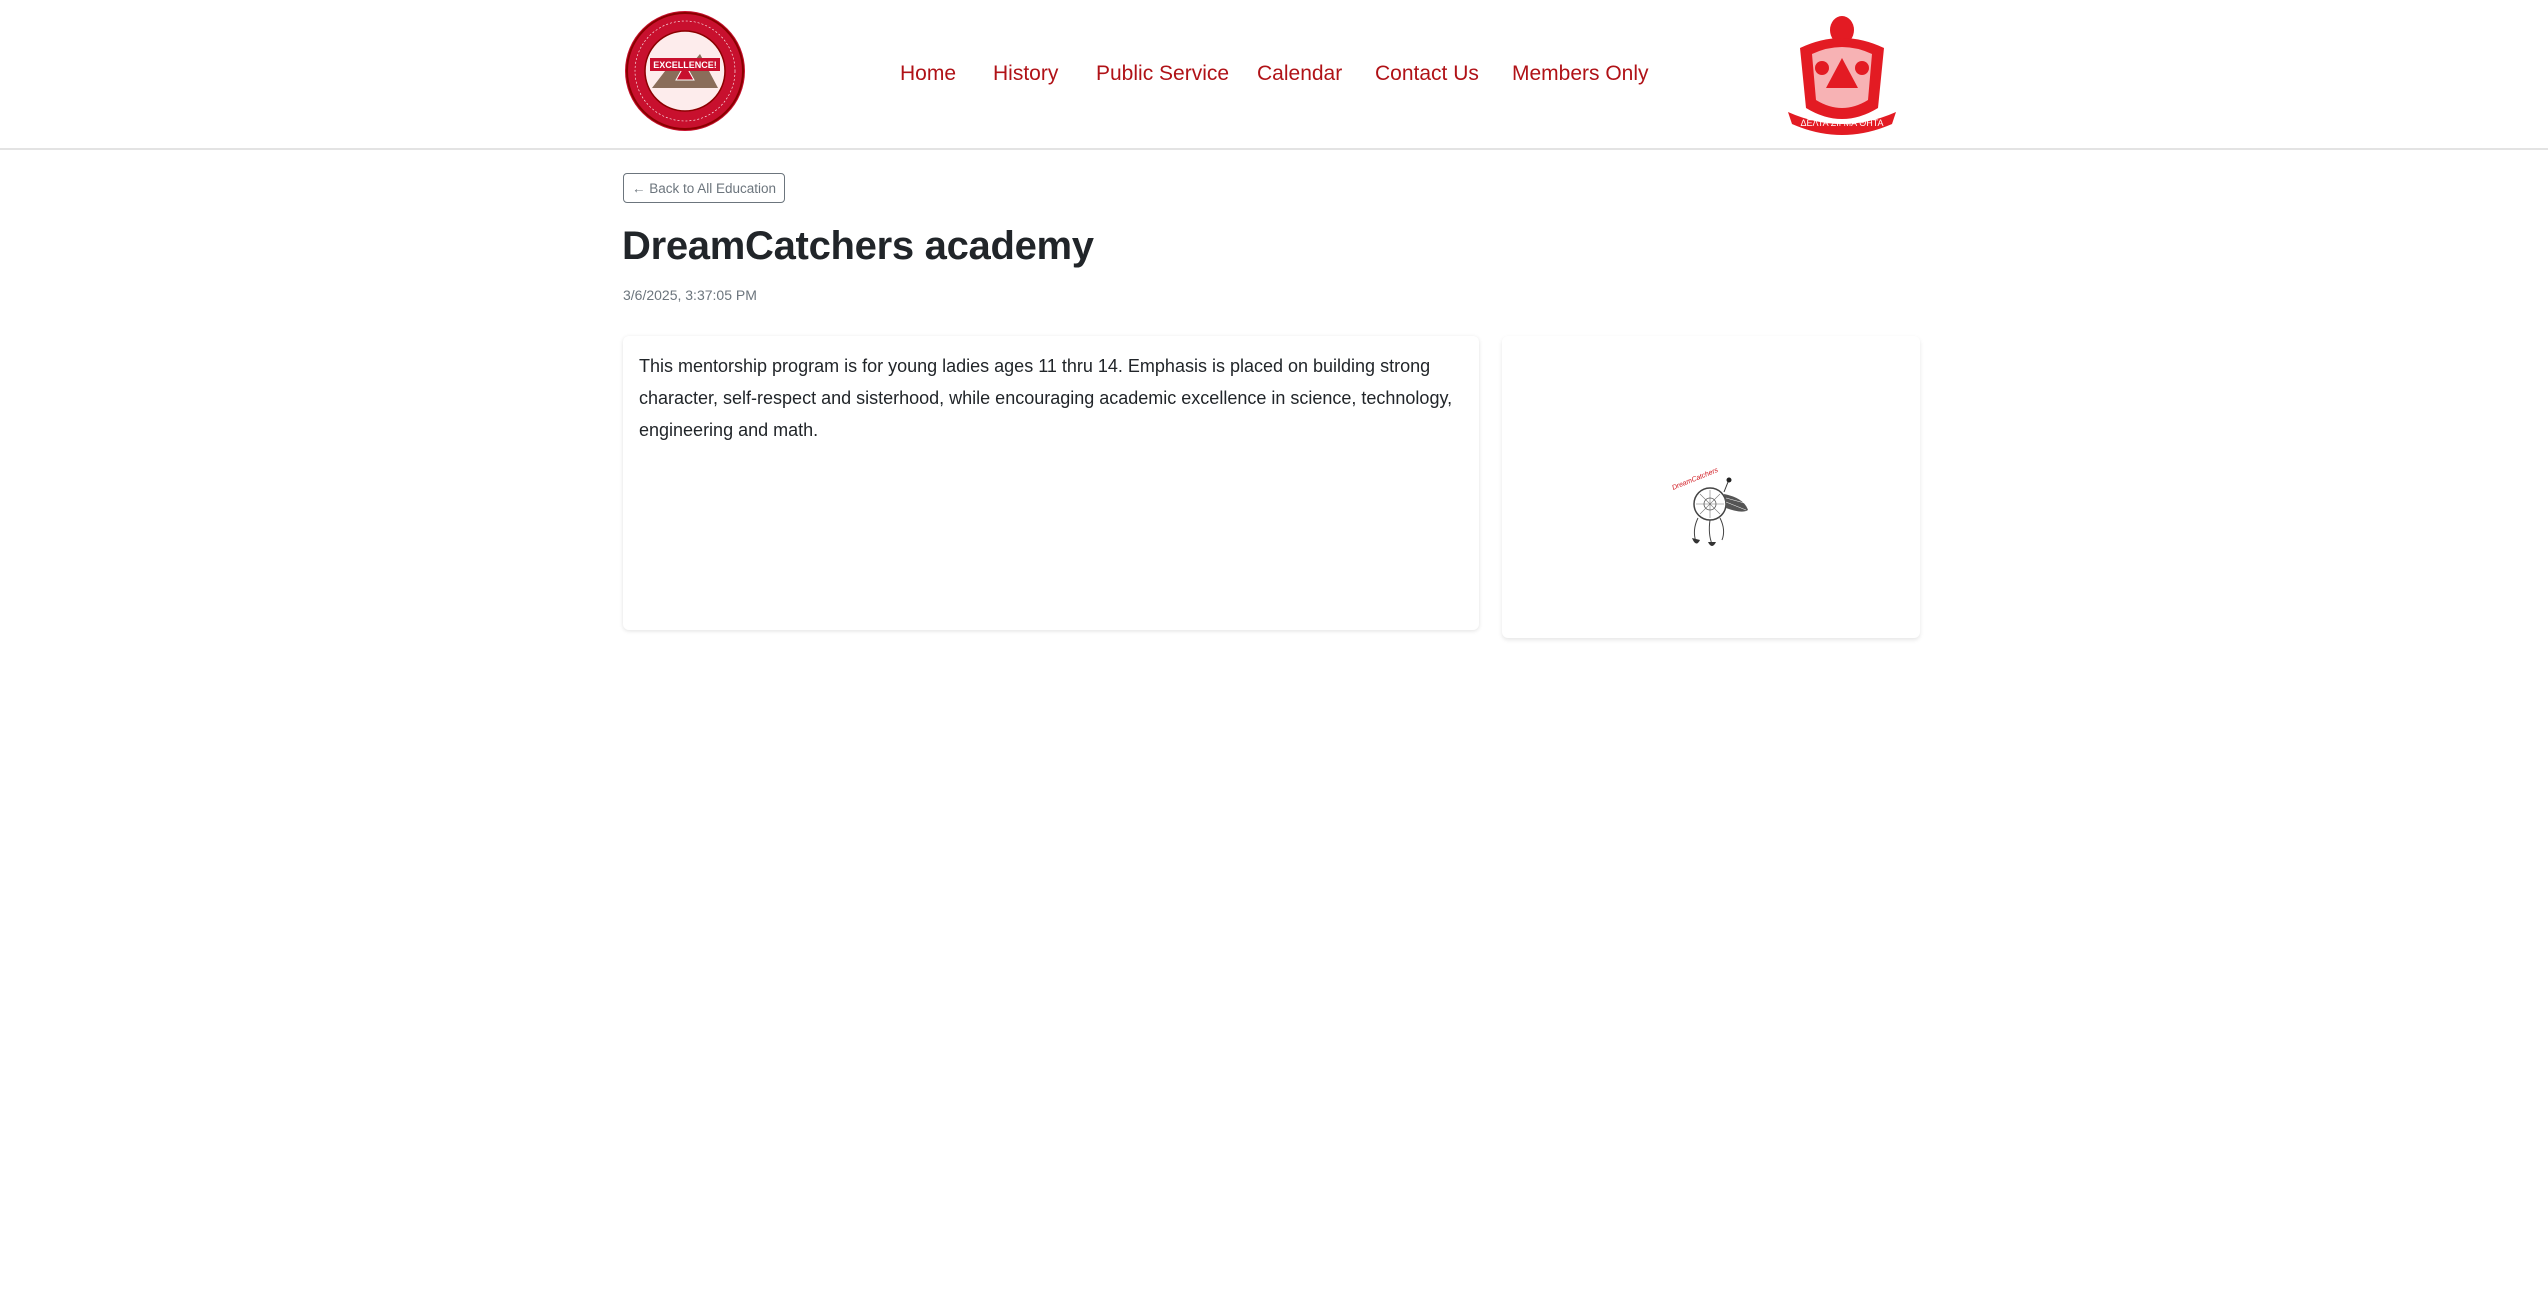 Image resolution: width=2548 pixels, height=1310 pixels. What do you see at coordinates (928, 74) in the screenshot?
I see `nav-home: Home` at bounding box center [928, 74].